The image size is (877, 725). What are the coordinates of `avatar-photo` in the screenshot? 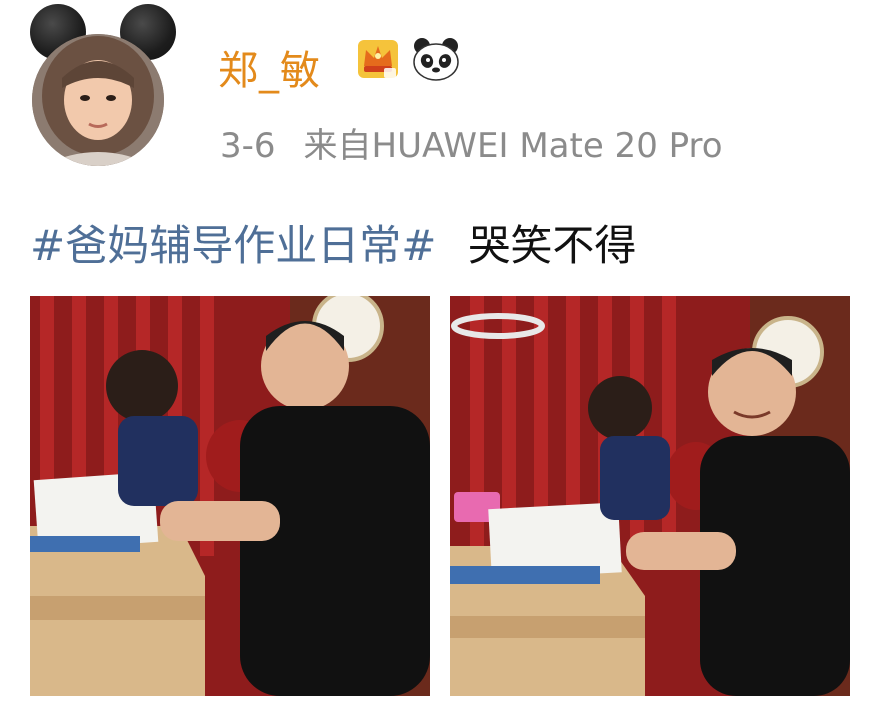 It's located at (98, 100).